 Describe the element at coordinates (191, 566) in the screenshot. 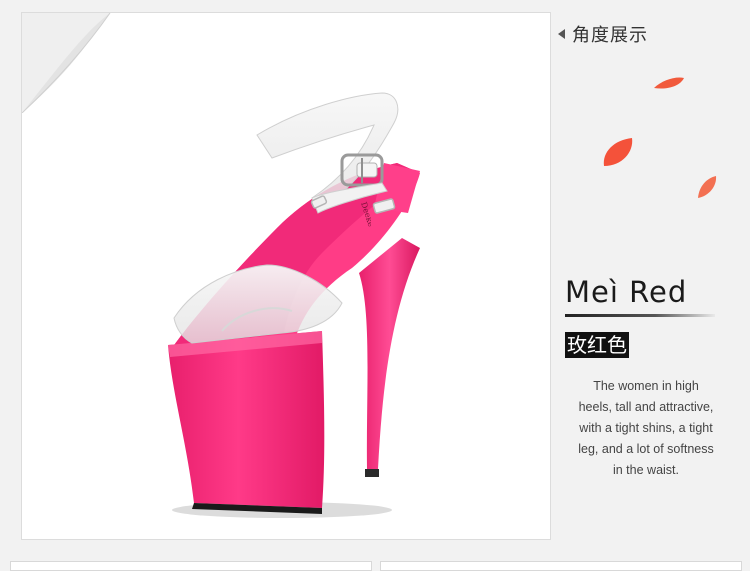

I see `next-section-card-left` at that location.